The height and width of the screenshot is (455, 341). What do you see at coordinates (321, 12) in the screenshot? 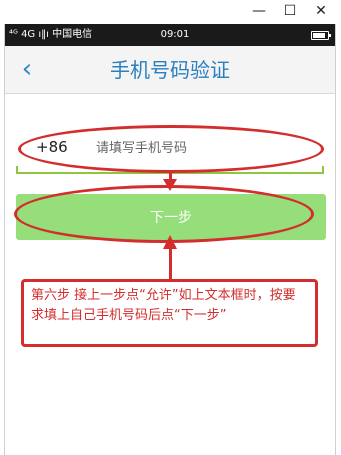
I see `close-icon: ✕` at bounding box center [321, 12].